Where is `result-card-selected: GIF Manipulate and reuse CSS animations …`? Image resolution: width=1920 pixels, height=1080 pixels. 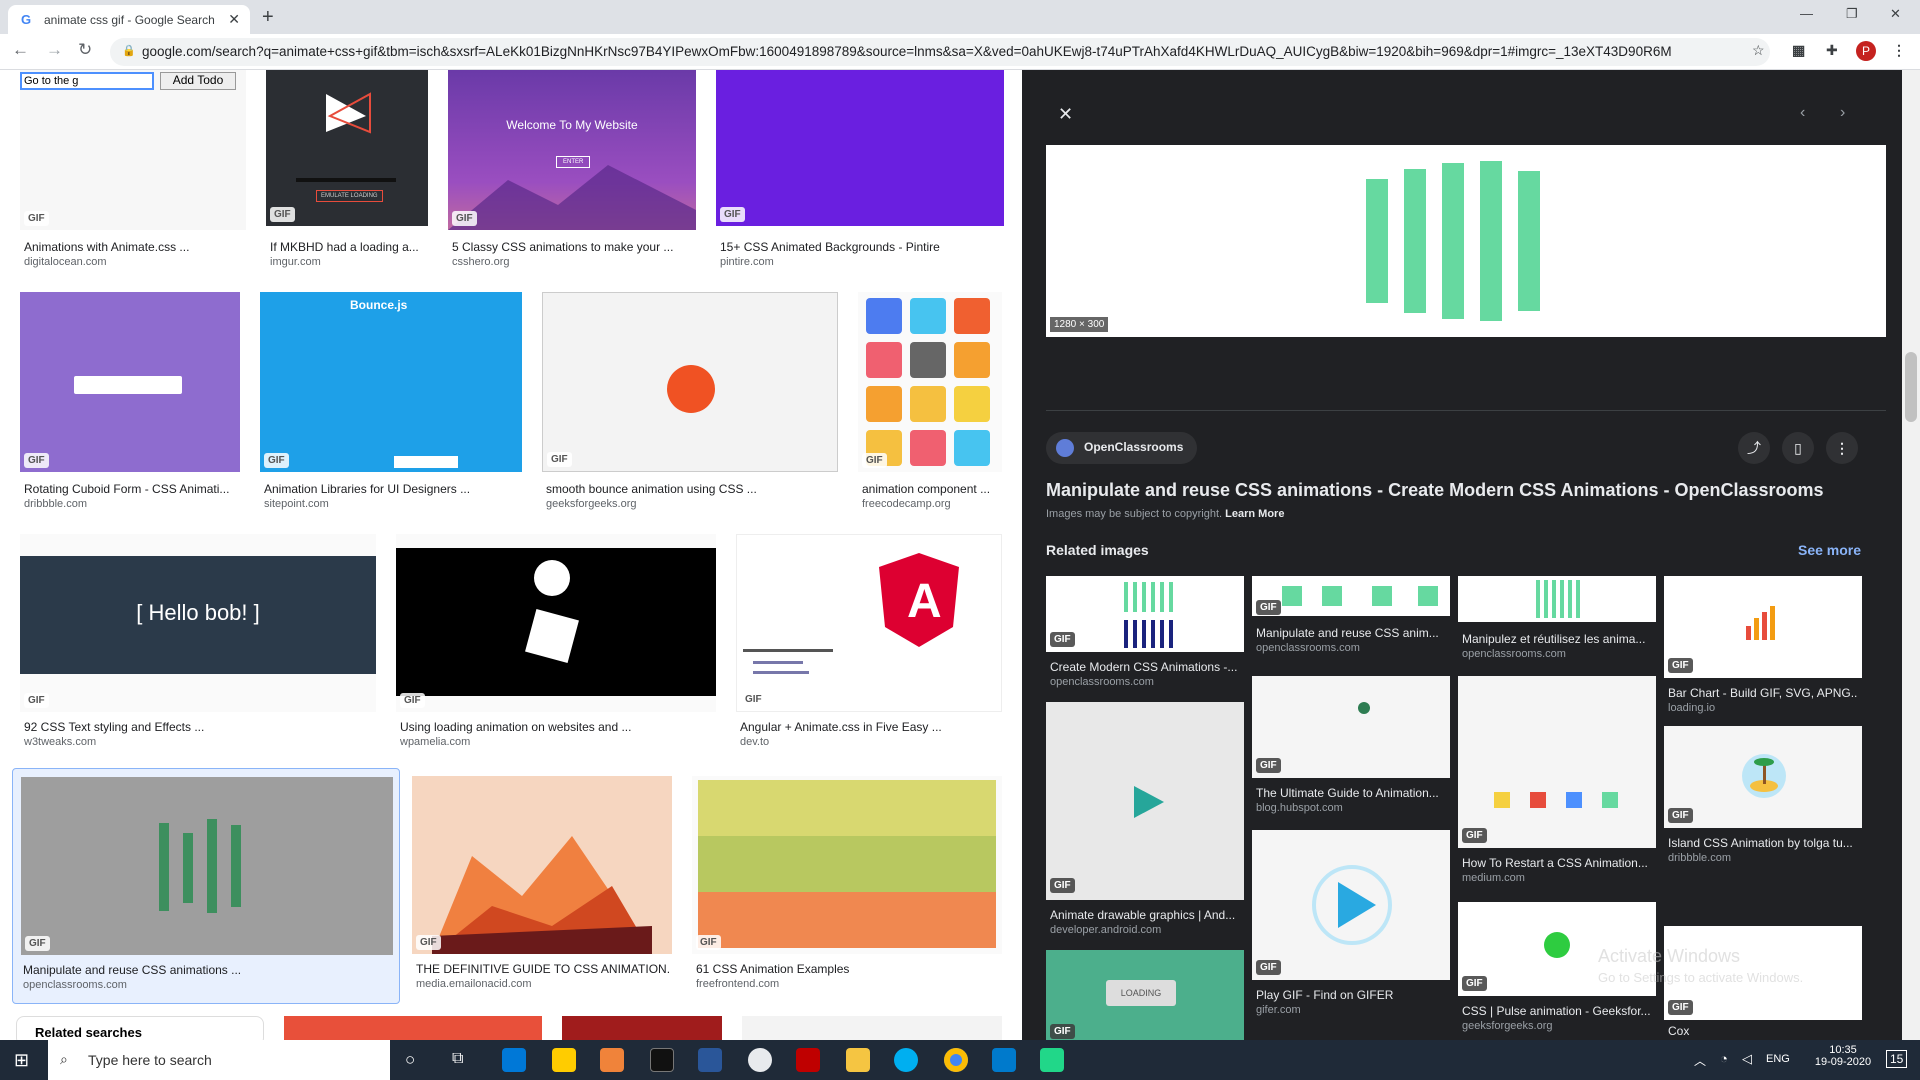
result-card-selected: GIF Manipulate and reuse CSS animations … is located at coordinates (206, 886).